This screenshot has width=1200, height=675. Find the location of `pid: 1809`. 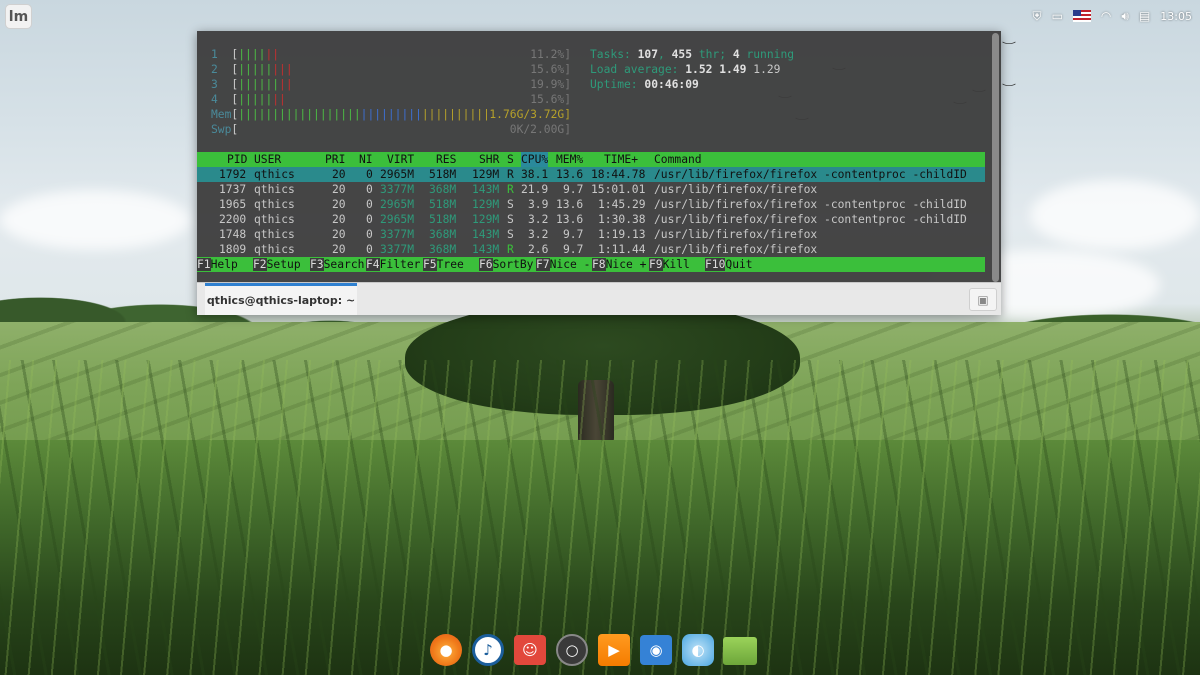

pid: 1809 is located at coordinates (233, 249).